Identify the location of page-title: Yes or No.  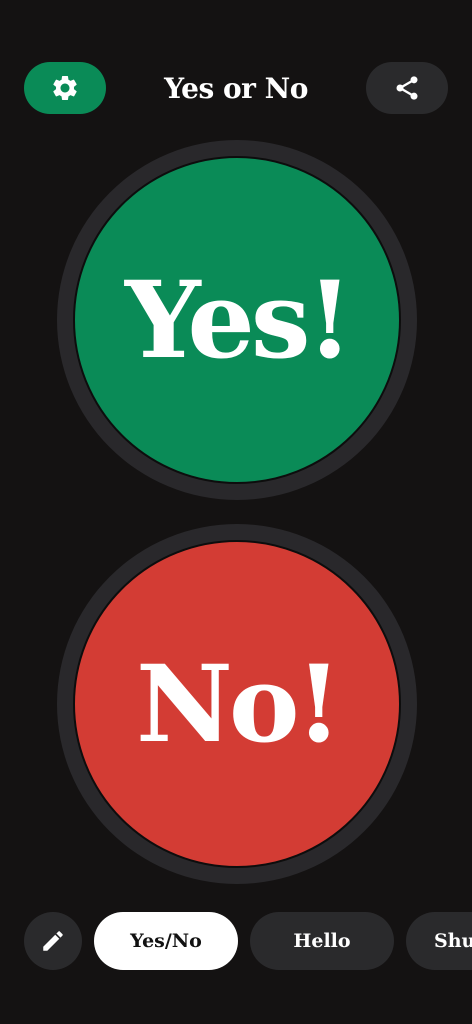
(236, 88).